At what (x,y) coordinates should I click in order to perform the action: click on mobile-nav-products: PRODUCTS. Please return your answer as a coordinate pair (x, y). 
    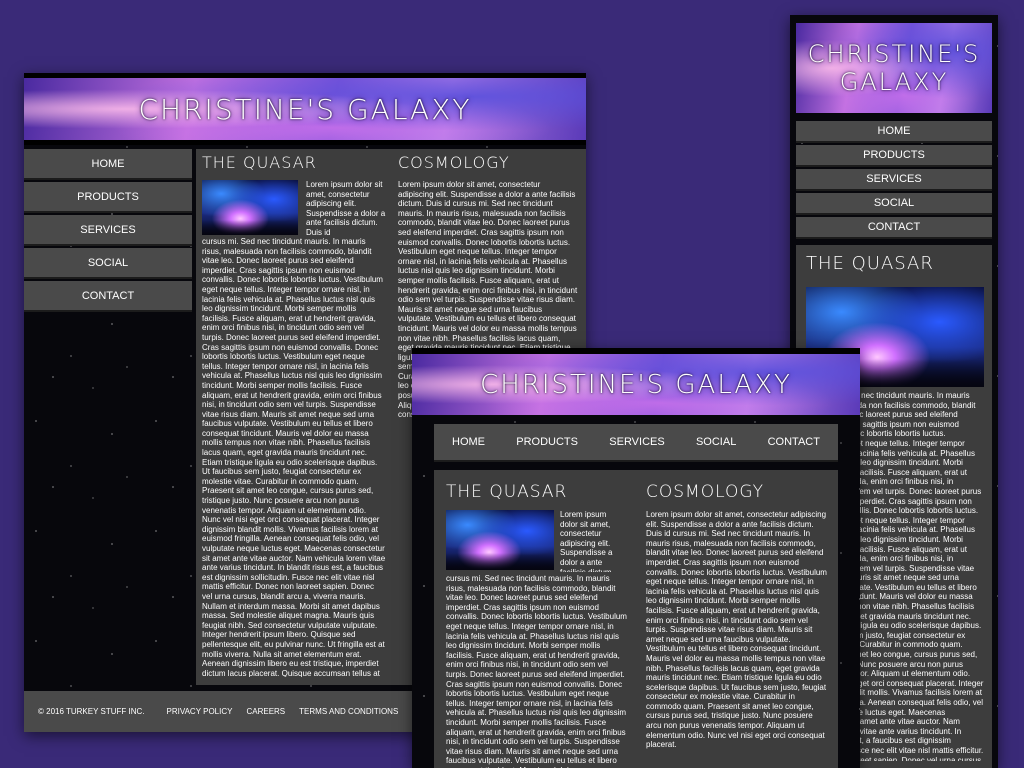
    Looking at the image, I should click on (894, 156).